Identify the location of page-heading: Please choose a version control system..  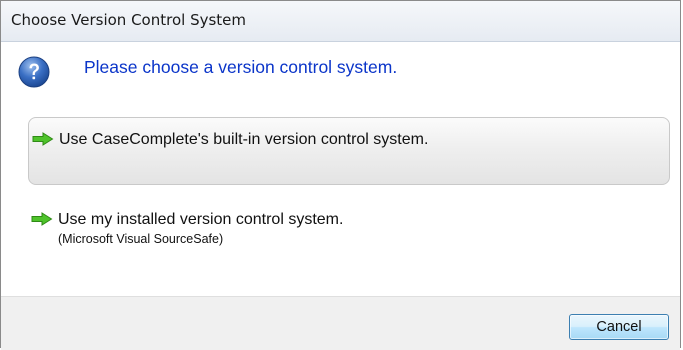
(241, 67).